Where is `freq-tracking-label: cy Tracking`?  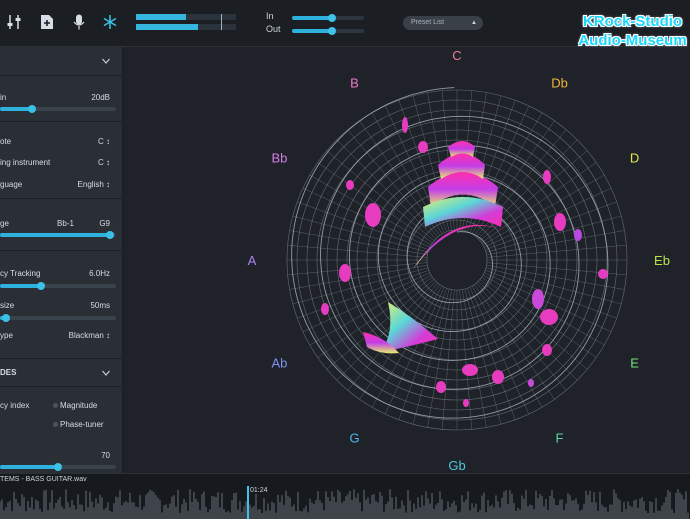 freq-tracking-label: cy Tracking is located at coordinates (20, 273).